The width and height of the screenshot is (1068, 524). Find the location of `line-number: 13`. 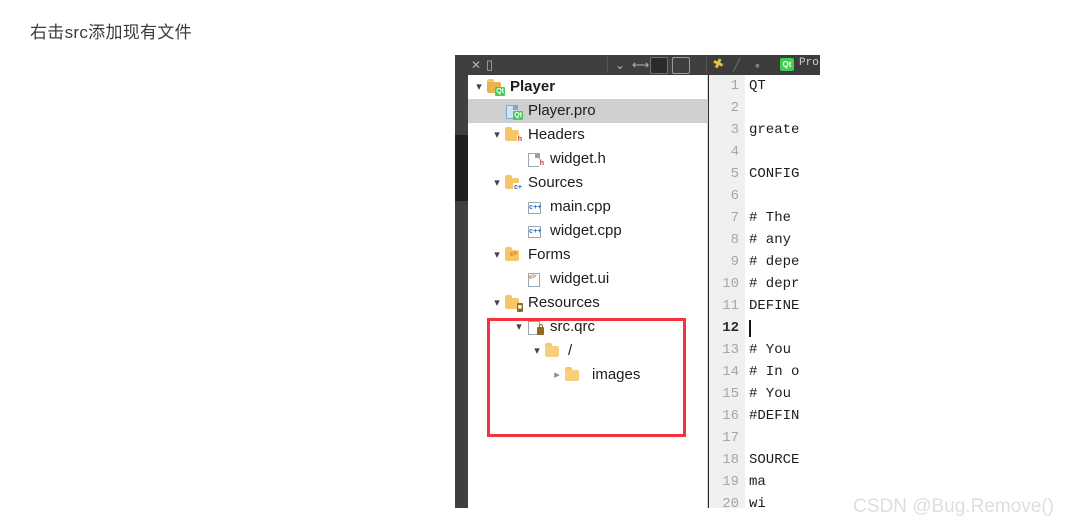

line-number: 13 is located at coordinates (730, 350).